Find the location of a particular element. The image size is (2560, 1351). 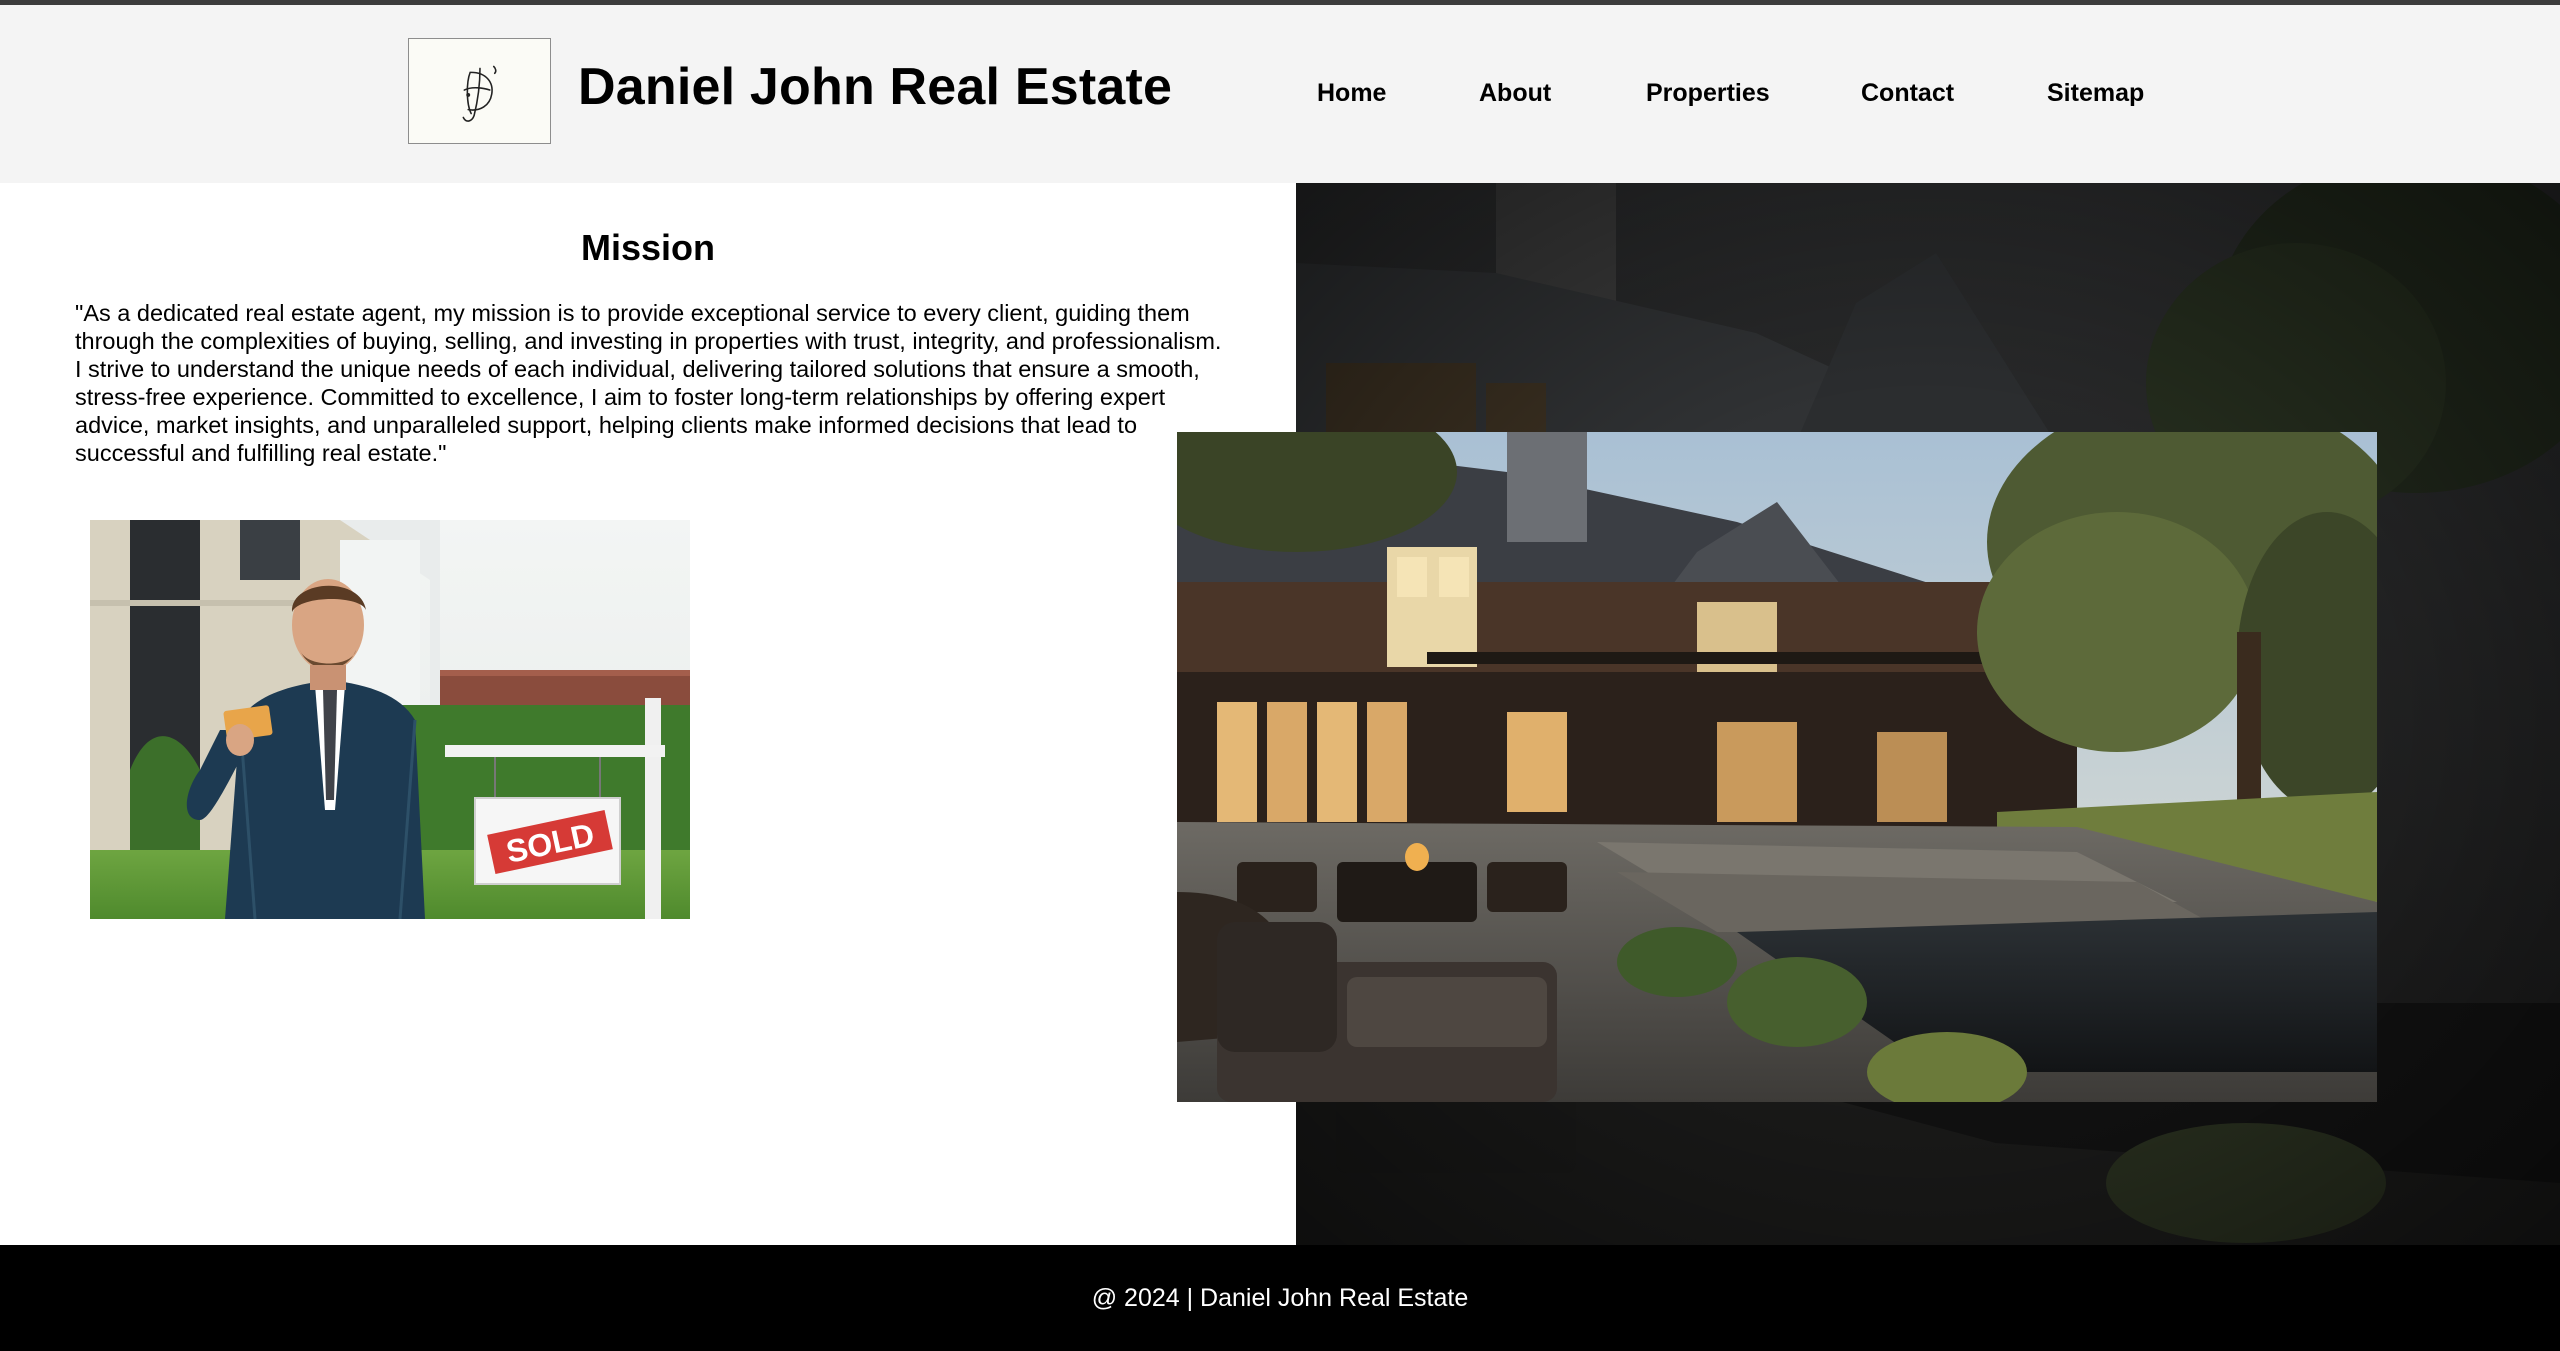

nav-contact: Contact is located at coordinates (1907, 93).